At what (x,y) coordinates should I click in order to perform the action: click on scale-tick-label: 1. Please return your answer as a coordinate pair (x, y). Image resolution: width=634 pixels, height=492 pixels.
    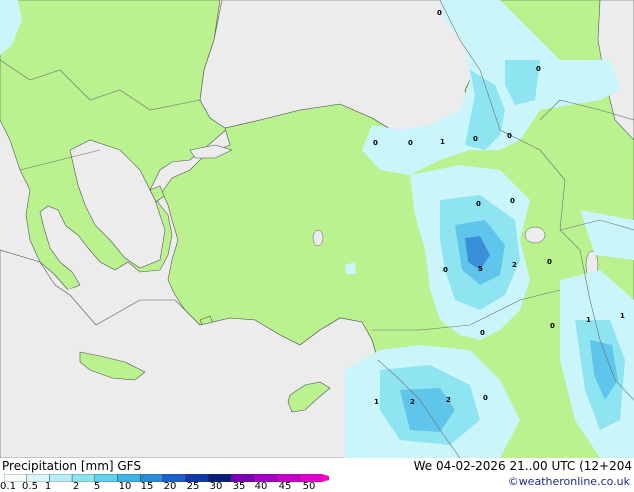
    Looking at the image, I should click on (48, 486).